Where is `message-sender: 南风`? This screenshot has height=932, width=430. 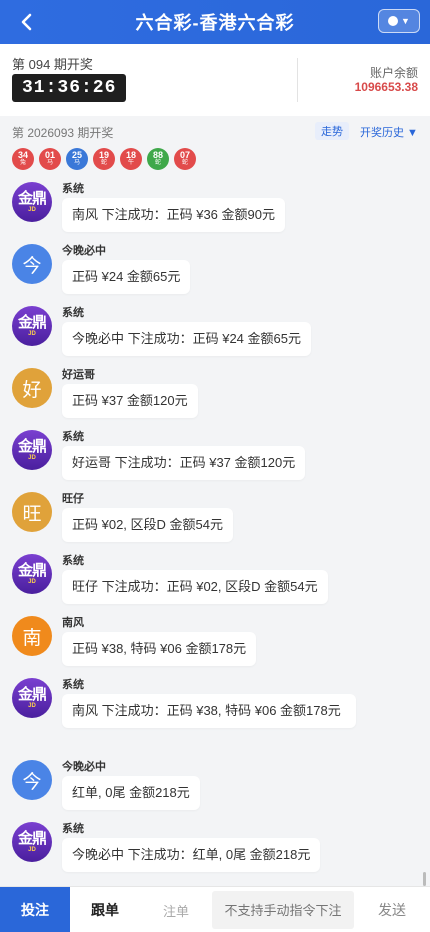
message-sender: 南风 is located at coordinates (73, 623).